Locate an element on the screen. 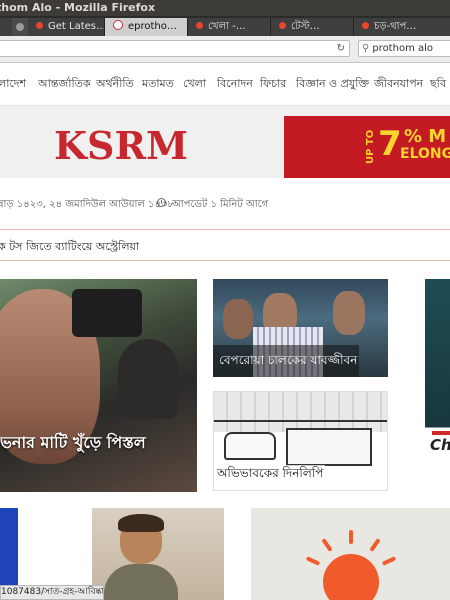  side-red-bar is located at coordinates (441, 433).